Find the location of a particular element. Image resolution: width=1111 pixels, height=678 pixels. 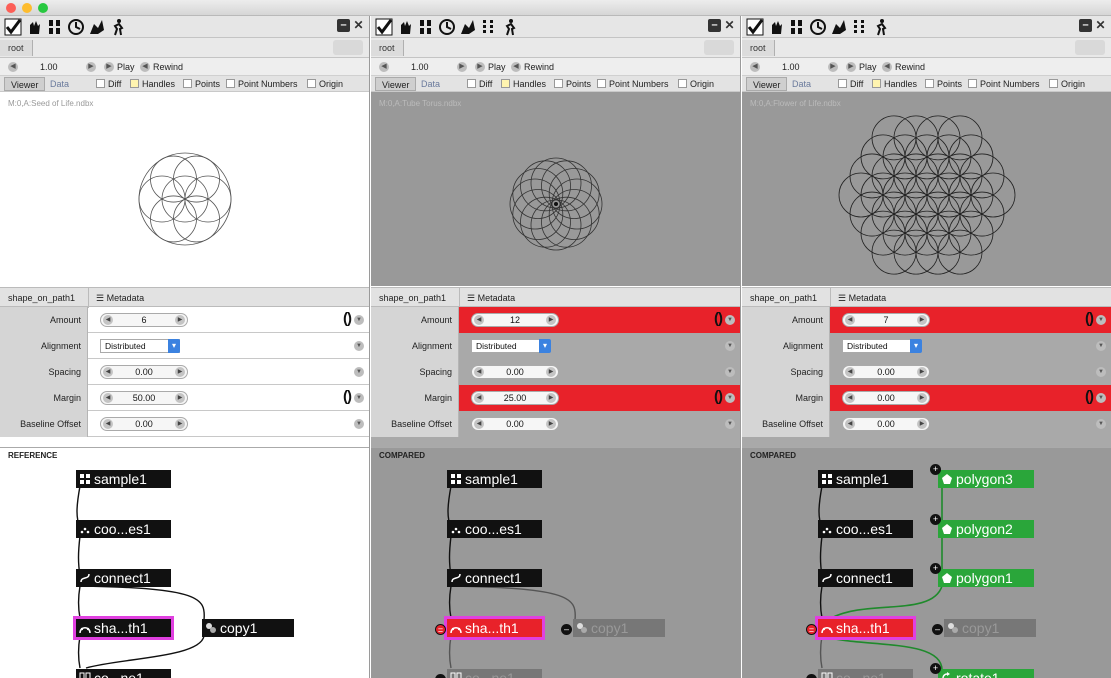

amount-field: ◀ 7 ▶ is located at coordinates (886, 320).